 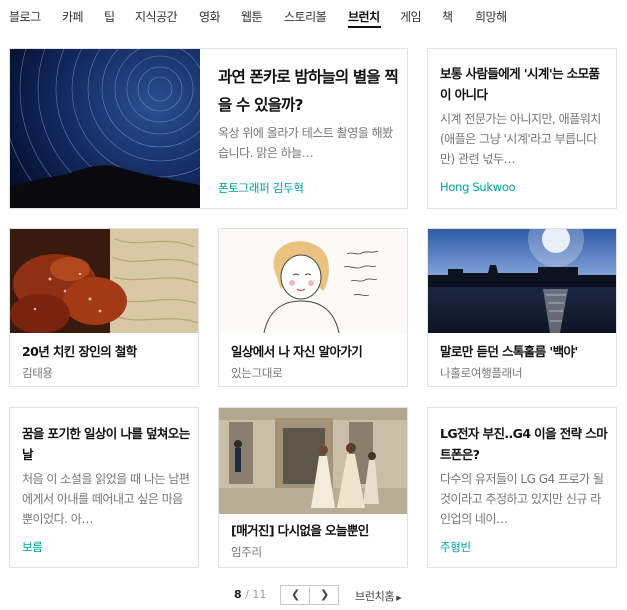 What do you see at coordinates (252, 16) in the screenshot?
I see `nav-item-webtoon: 웹툰` at bounding box center [252, 16].